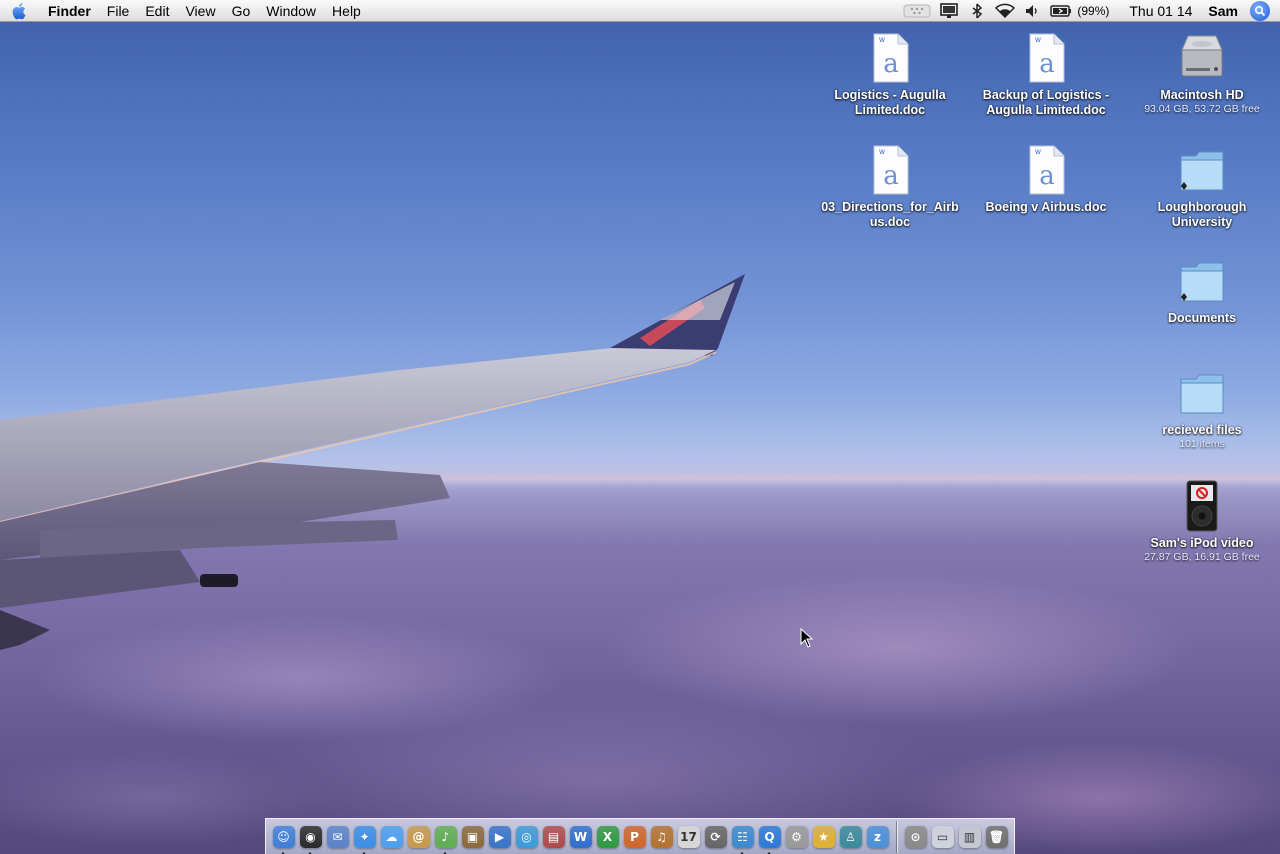  I want to click on dock-doc-glyph: 🗑, so click(996, 836).